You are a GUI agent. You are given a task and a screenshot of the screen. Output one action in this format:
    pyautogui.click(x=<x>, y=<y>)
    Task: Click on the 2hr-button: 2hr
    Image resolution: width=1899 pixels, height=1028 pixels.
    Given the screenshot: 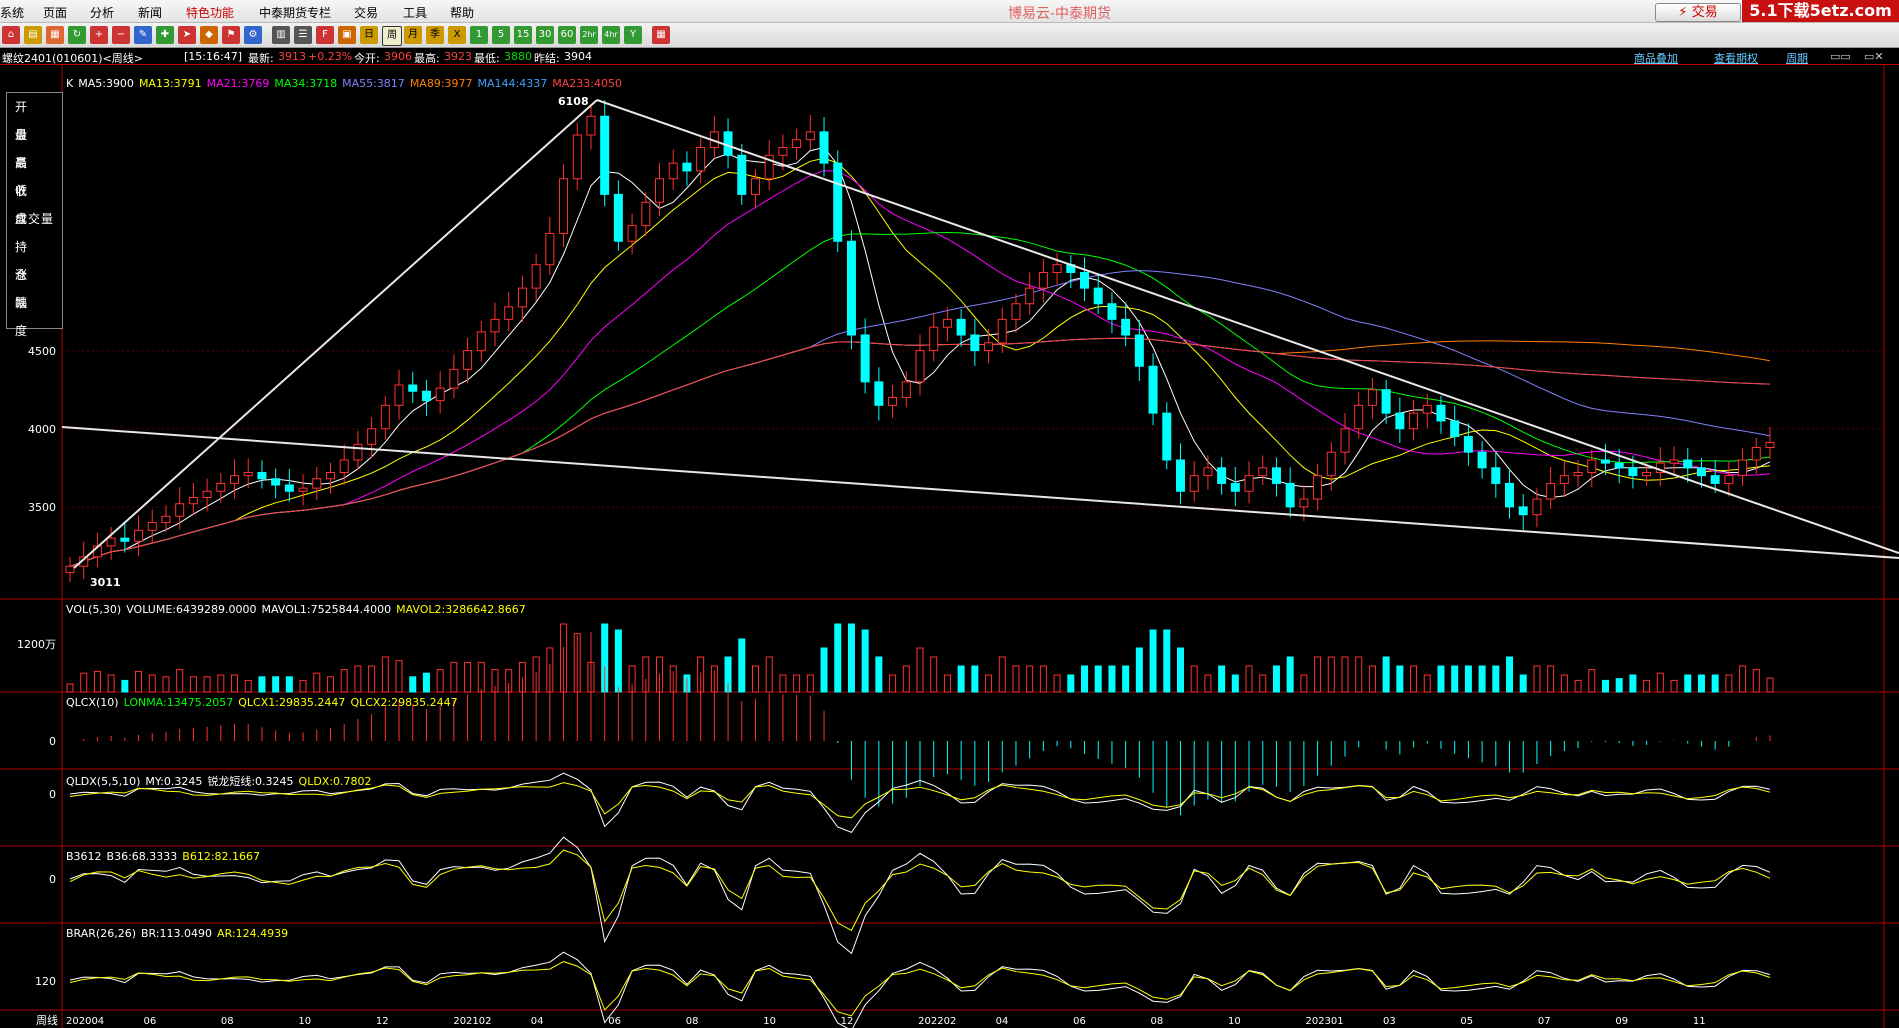 What is the action you would take?
    pyautogui.click(x=589, y=35)
    